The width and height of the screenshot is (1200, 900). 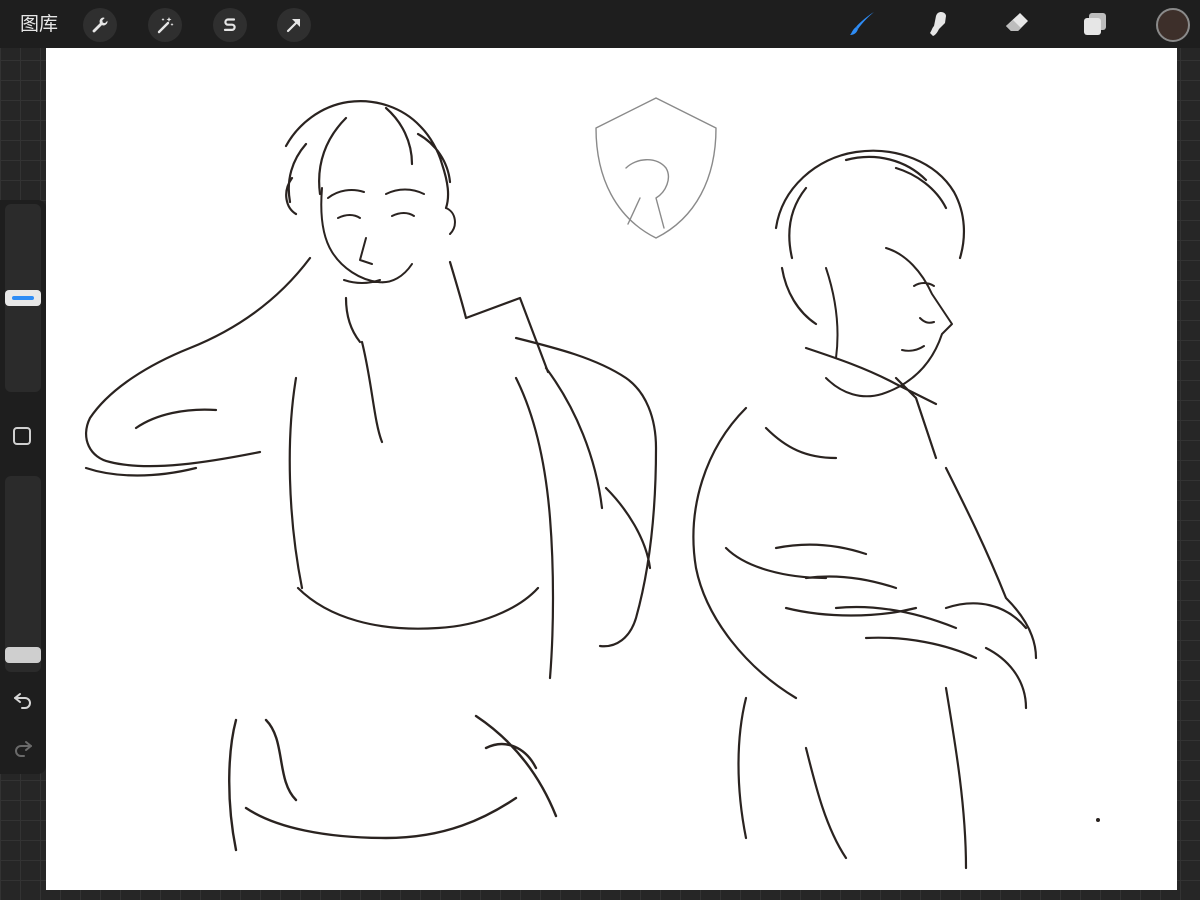 I want to click on brush-size-knob, so click(x=23, y=298).